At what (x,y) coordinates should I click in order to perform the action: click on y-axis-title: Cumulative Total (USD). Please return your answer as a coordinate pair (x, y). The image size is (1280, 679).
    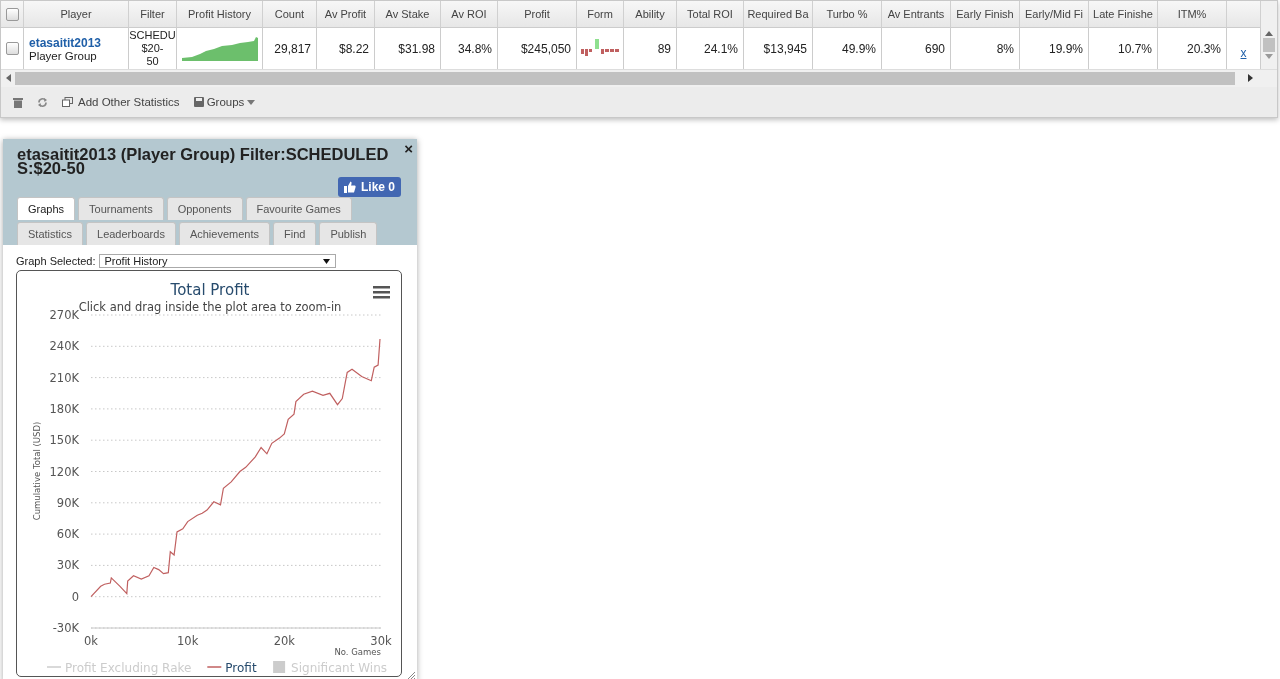
    Looking at the image, I should click on (37, 471).